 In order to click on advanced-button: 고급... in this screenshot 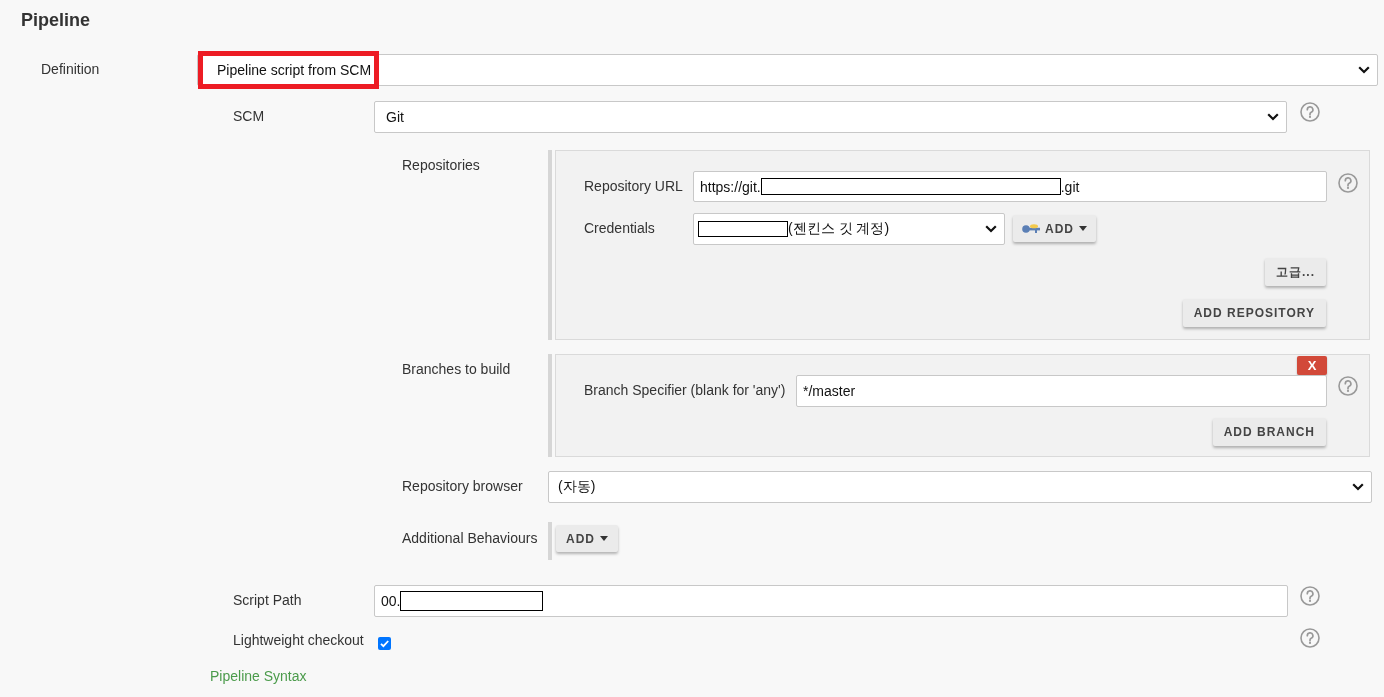, I will do `click(1295, 272)`.